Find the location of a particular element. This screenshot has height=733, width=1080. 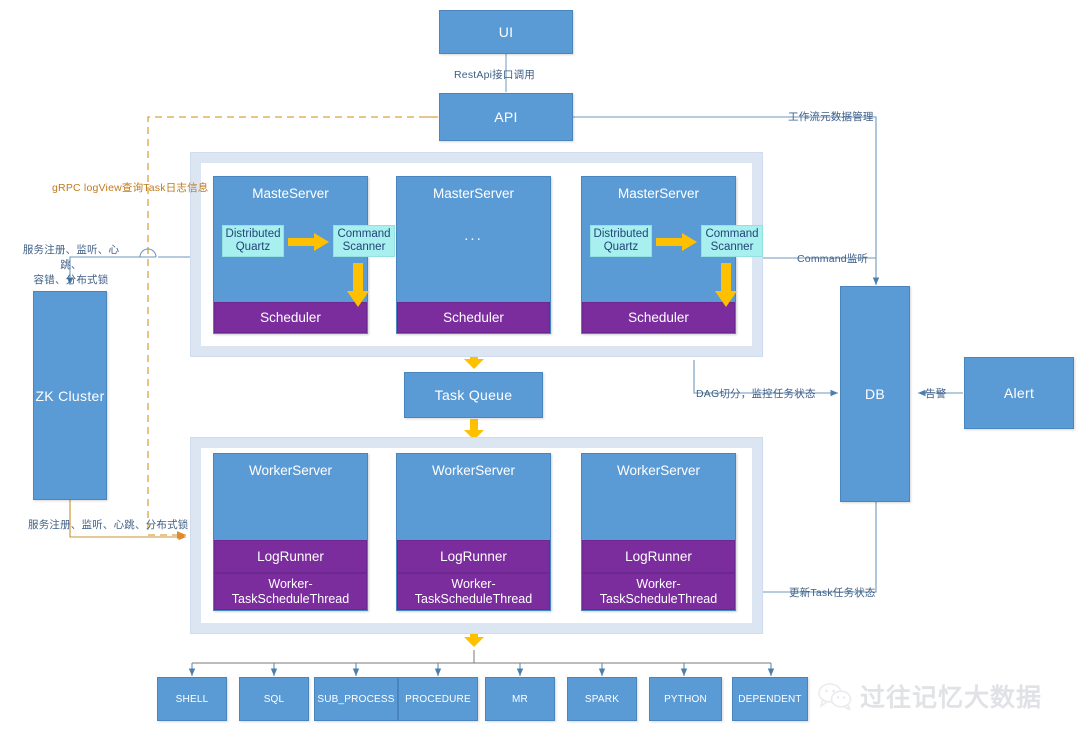

label-rest-api: RestApi接口调用 is located at coordinates (494, 75).